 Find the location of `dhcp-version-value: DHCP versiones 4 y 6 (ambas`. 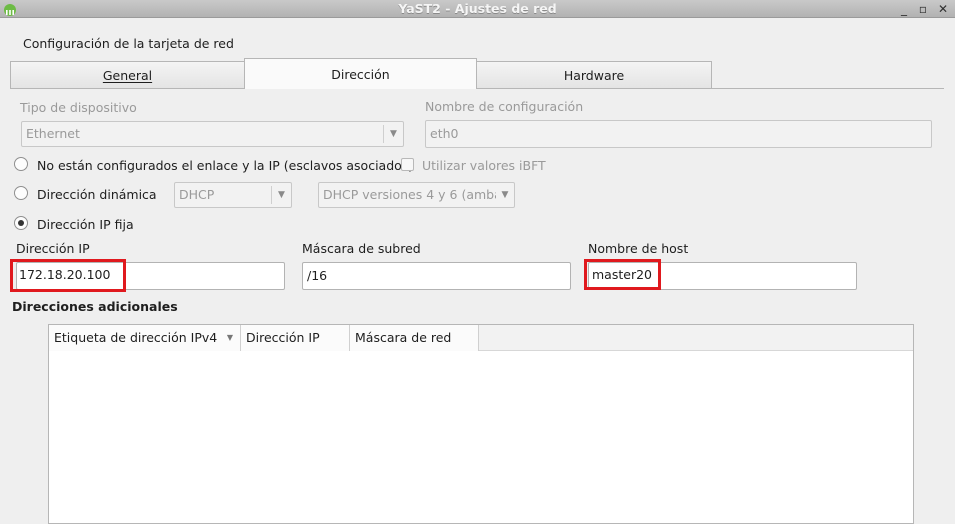

dhcp-version-value: DHCP versiones 4 y 6 (ambas is located at coordinates (416, 194).